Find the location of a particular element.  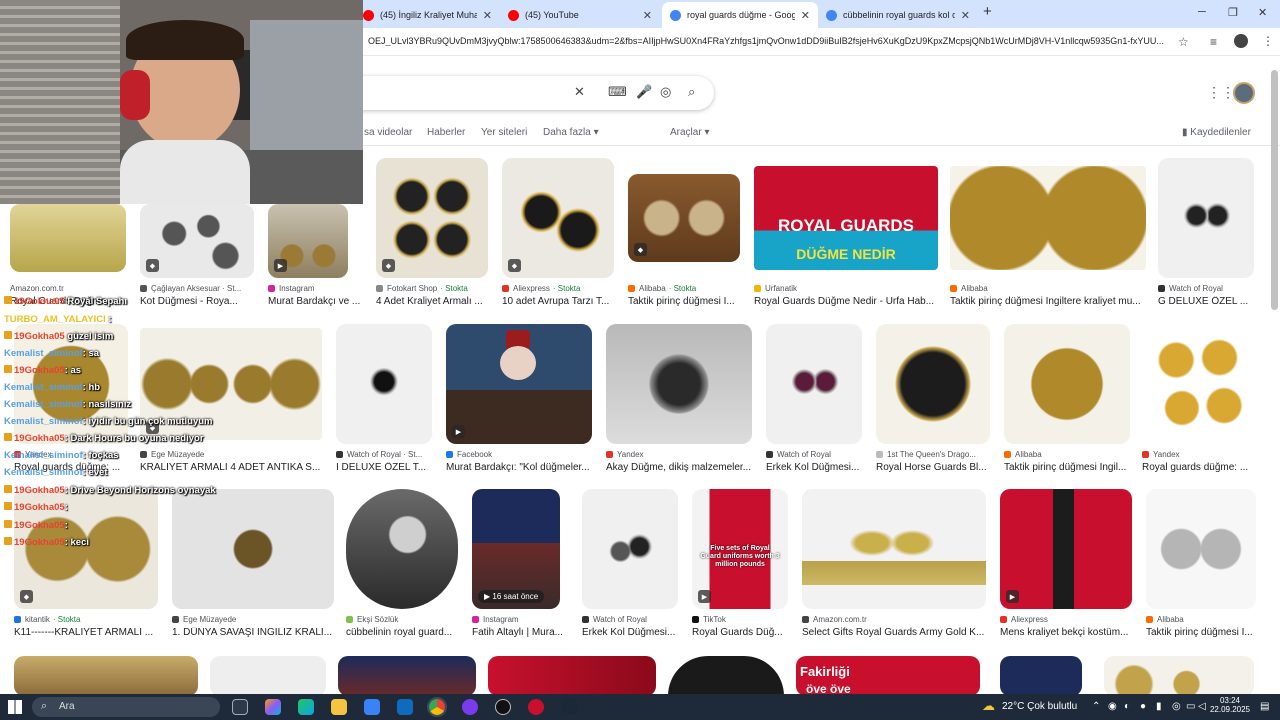

clock: 03:24 22.09.2025 is located at coordinates (1230, 705).